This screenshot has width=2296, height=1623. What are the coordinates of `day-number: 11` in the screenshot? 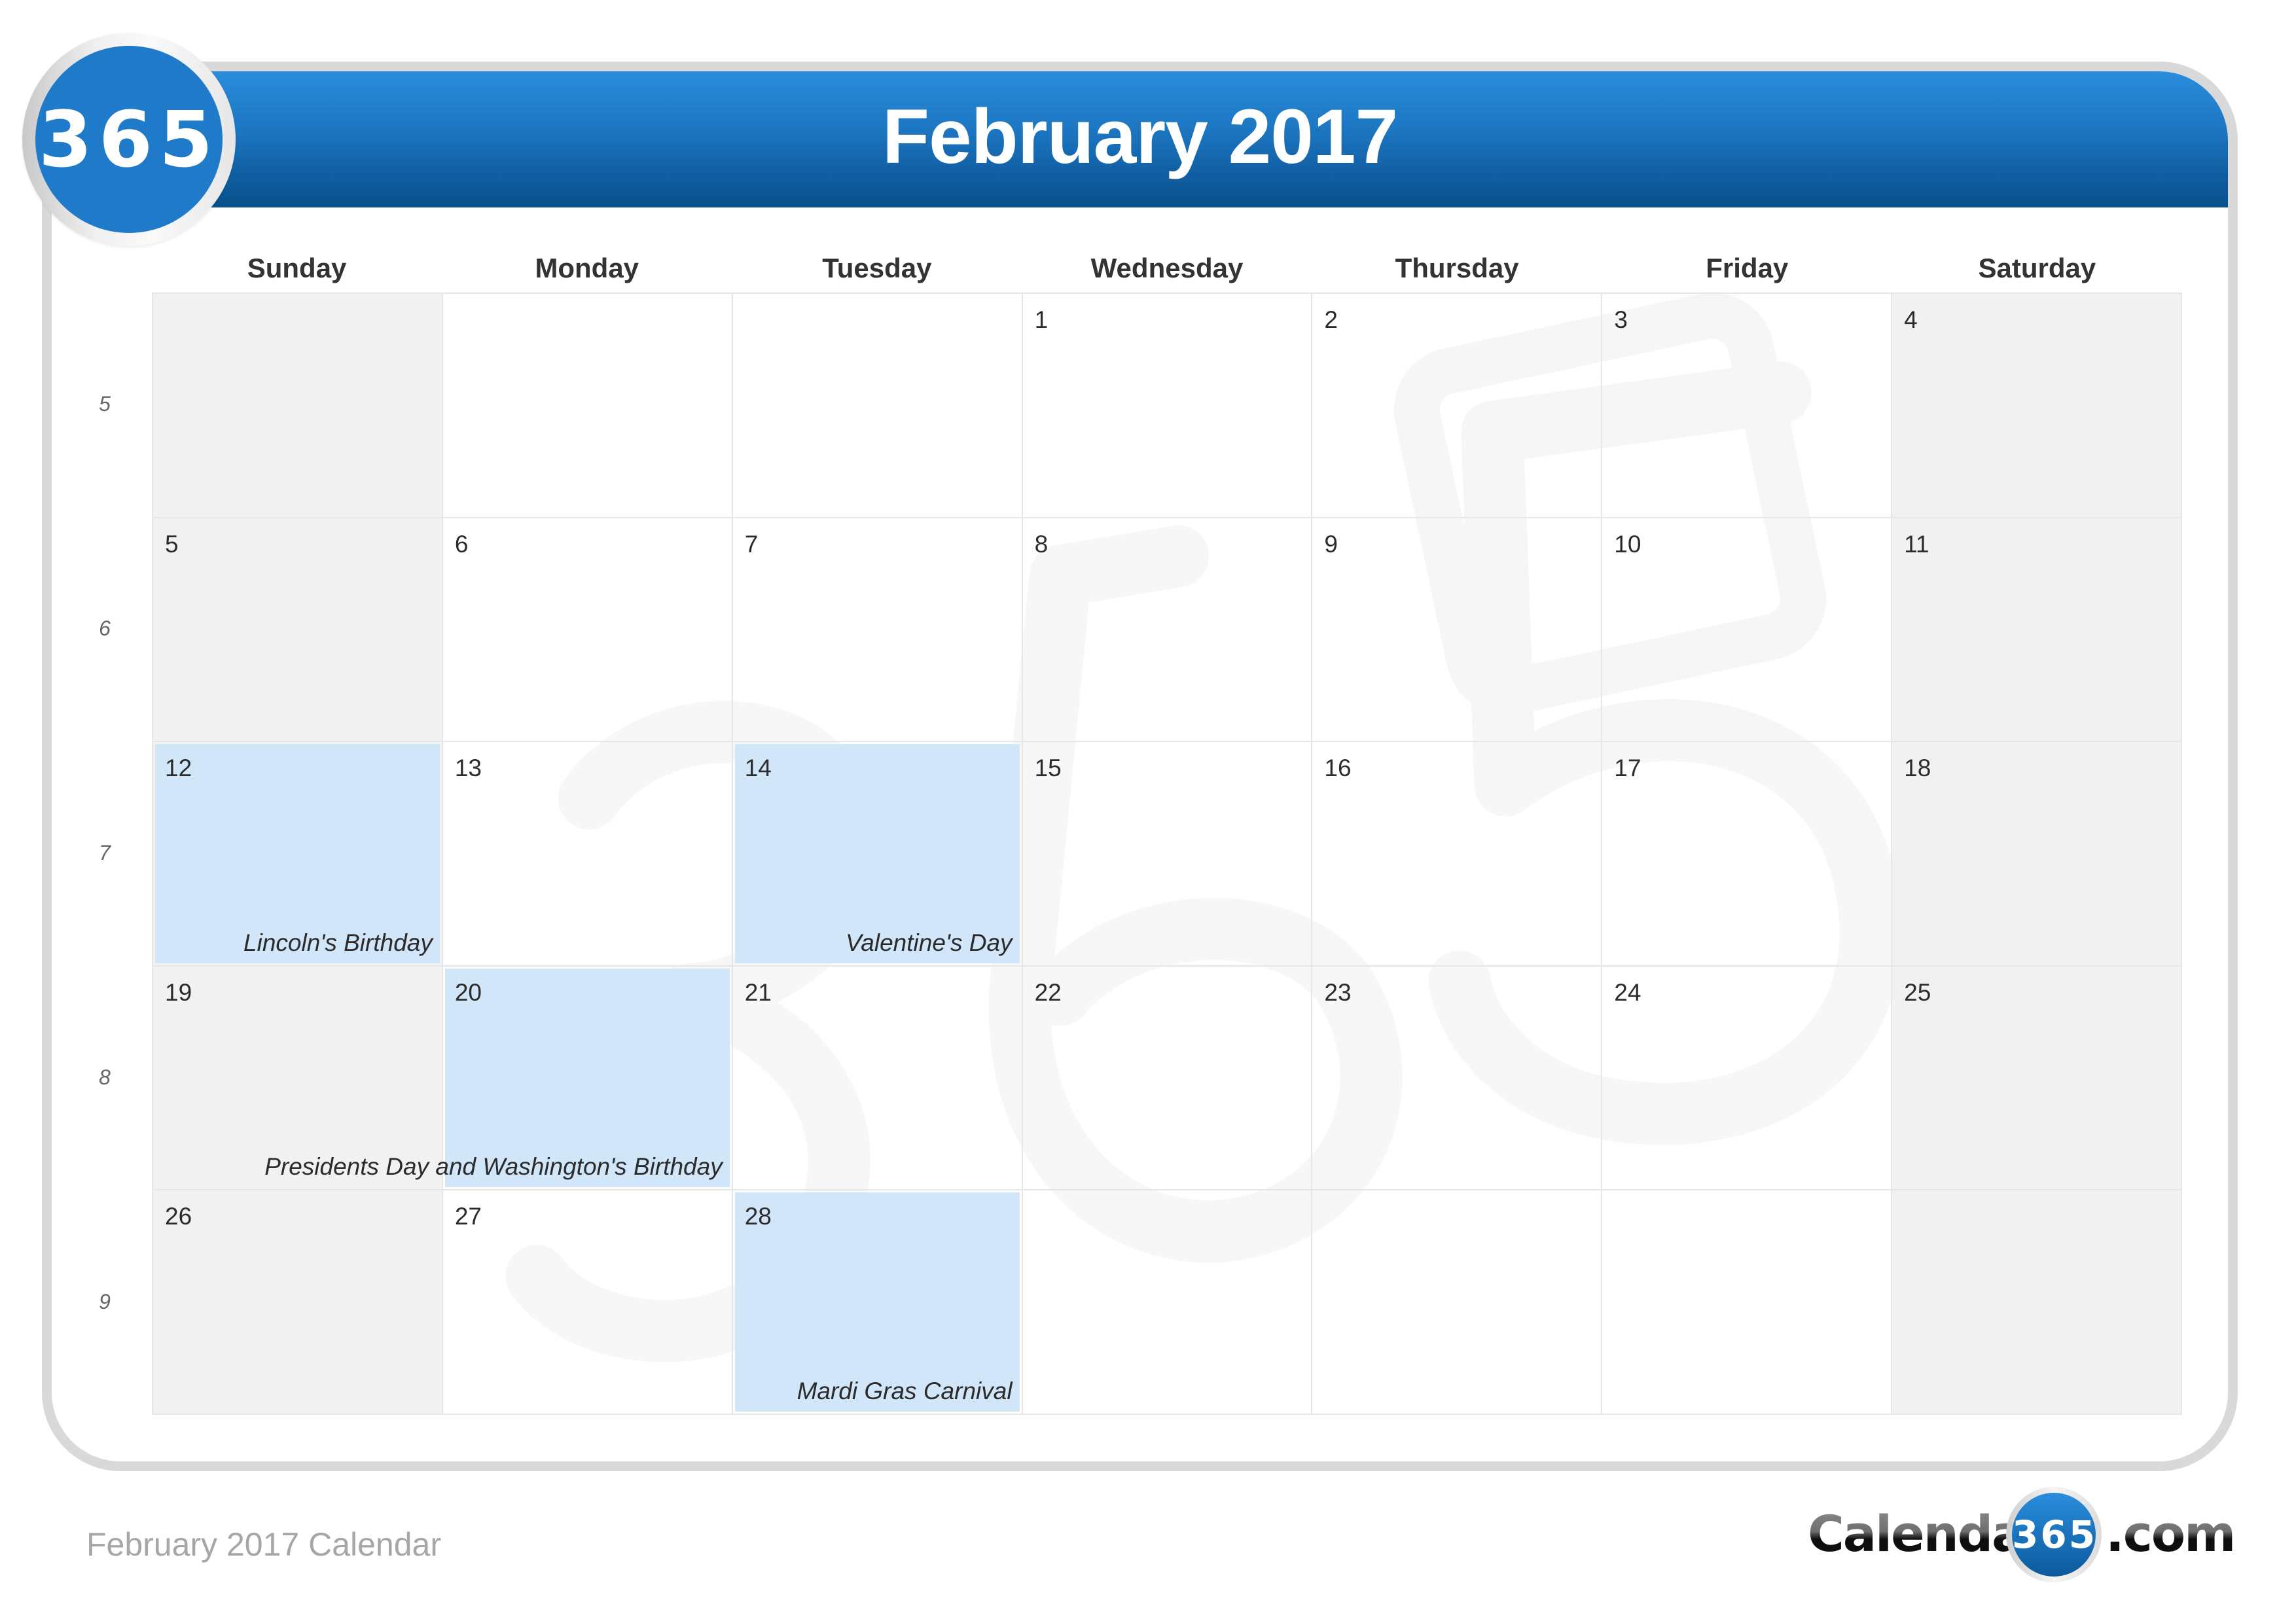 It's located at (1916, 544).